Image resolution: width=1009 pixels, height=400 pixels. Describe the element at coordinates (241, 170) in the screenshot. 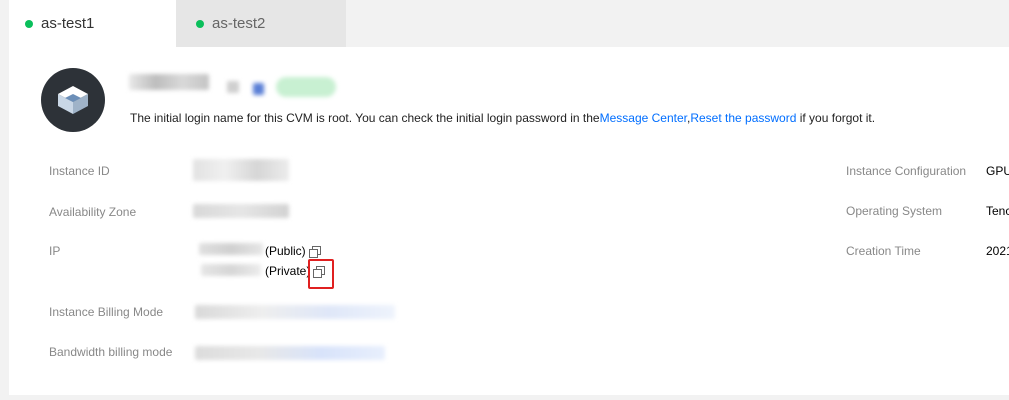

I see `instance-id-value-redacted` at that location.